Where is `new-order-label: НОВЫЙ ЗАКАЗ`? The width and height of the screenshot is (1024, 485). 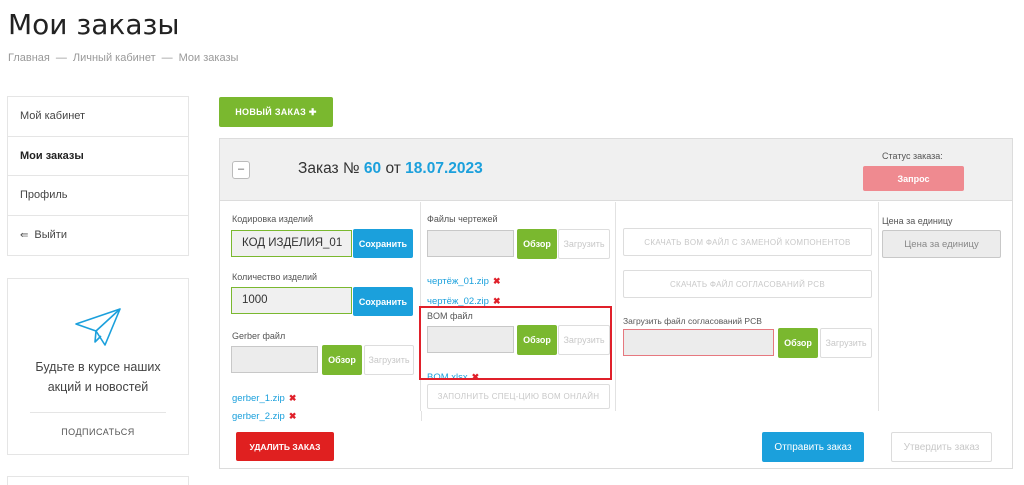 new-order-label: НОВЫЙ ЗАКАЗ is located at coordinates (271, 112).